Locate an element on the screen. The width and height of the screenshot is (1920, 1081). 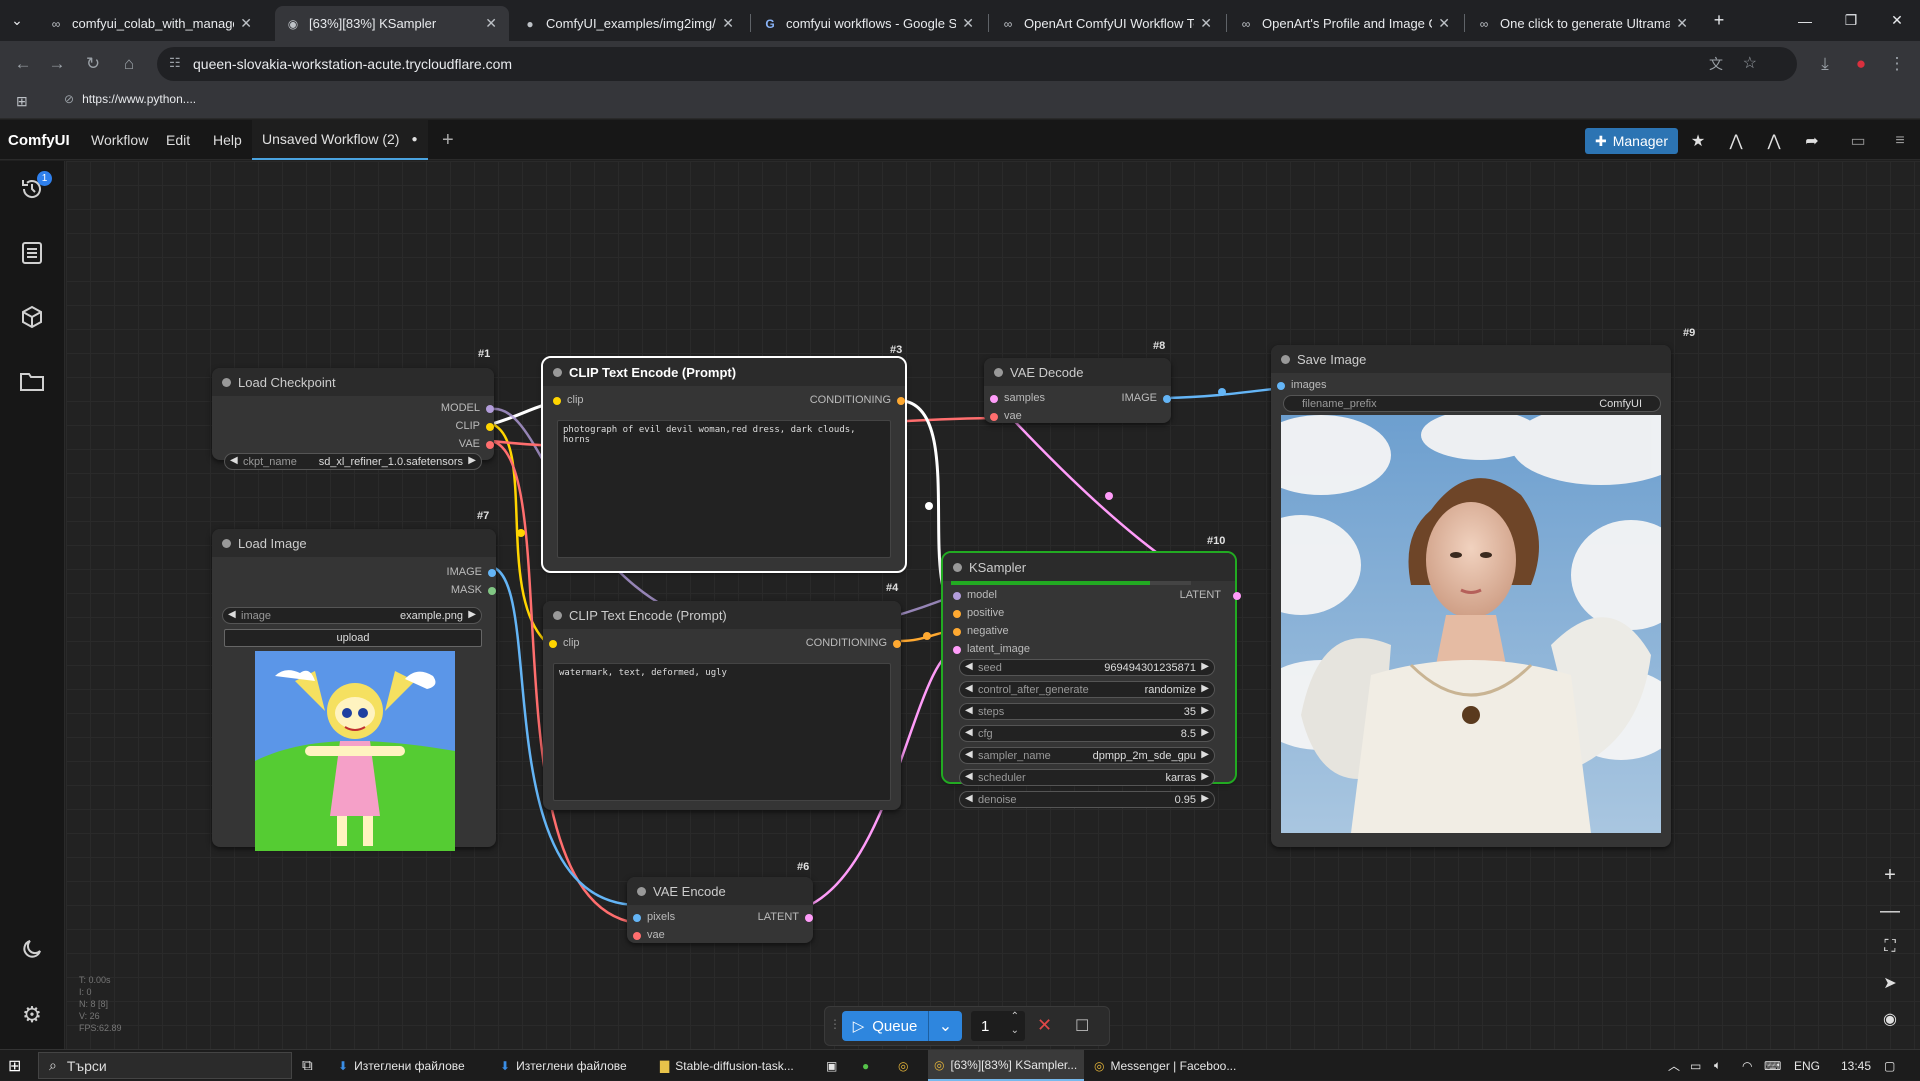
fit-view-icon: ⛶ is located at coordinates (1890, 947).